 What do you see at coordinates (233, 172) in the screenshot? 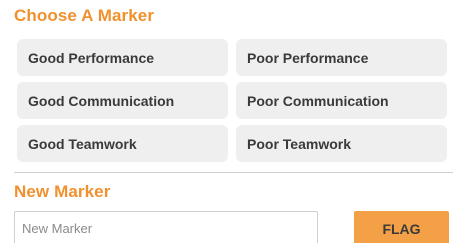
I see `section-divider` at bounding box center [233, 172].